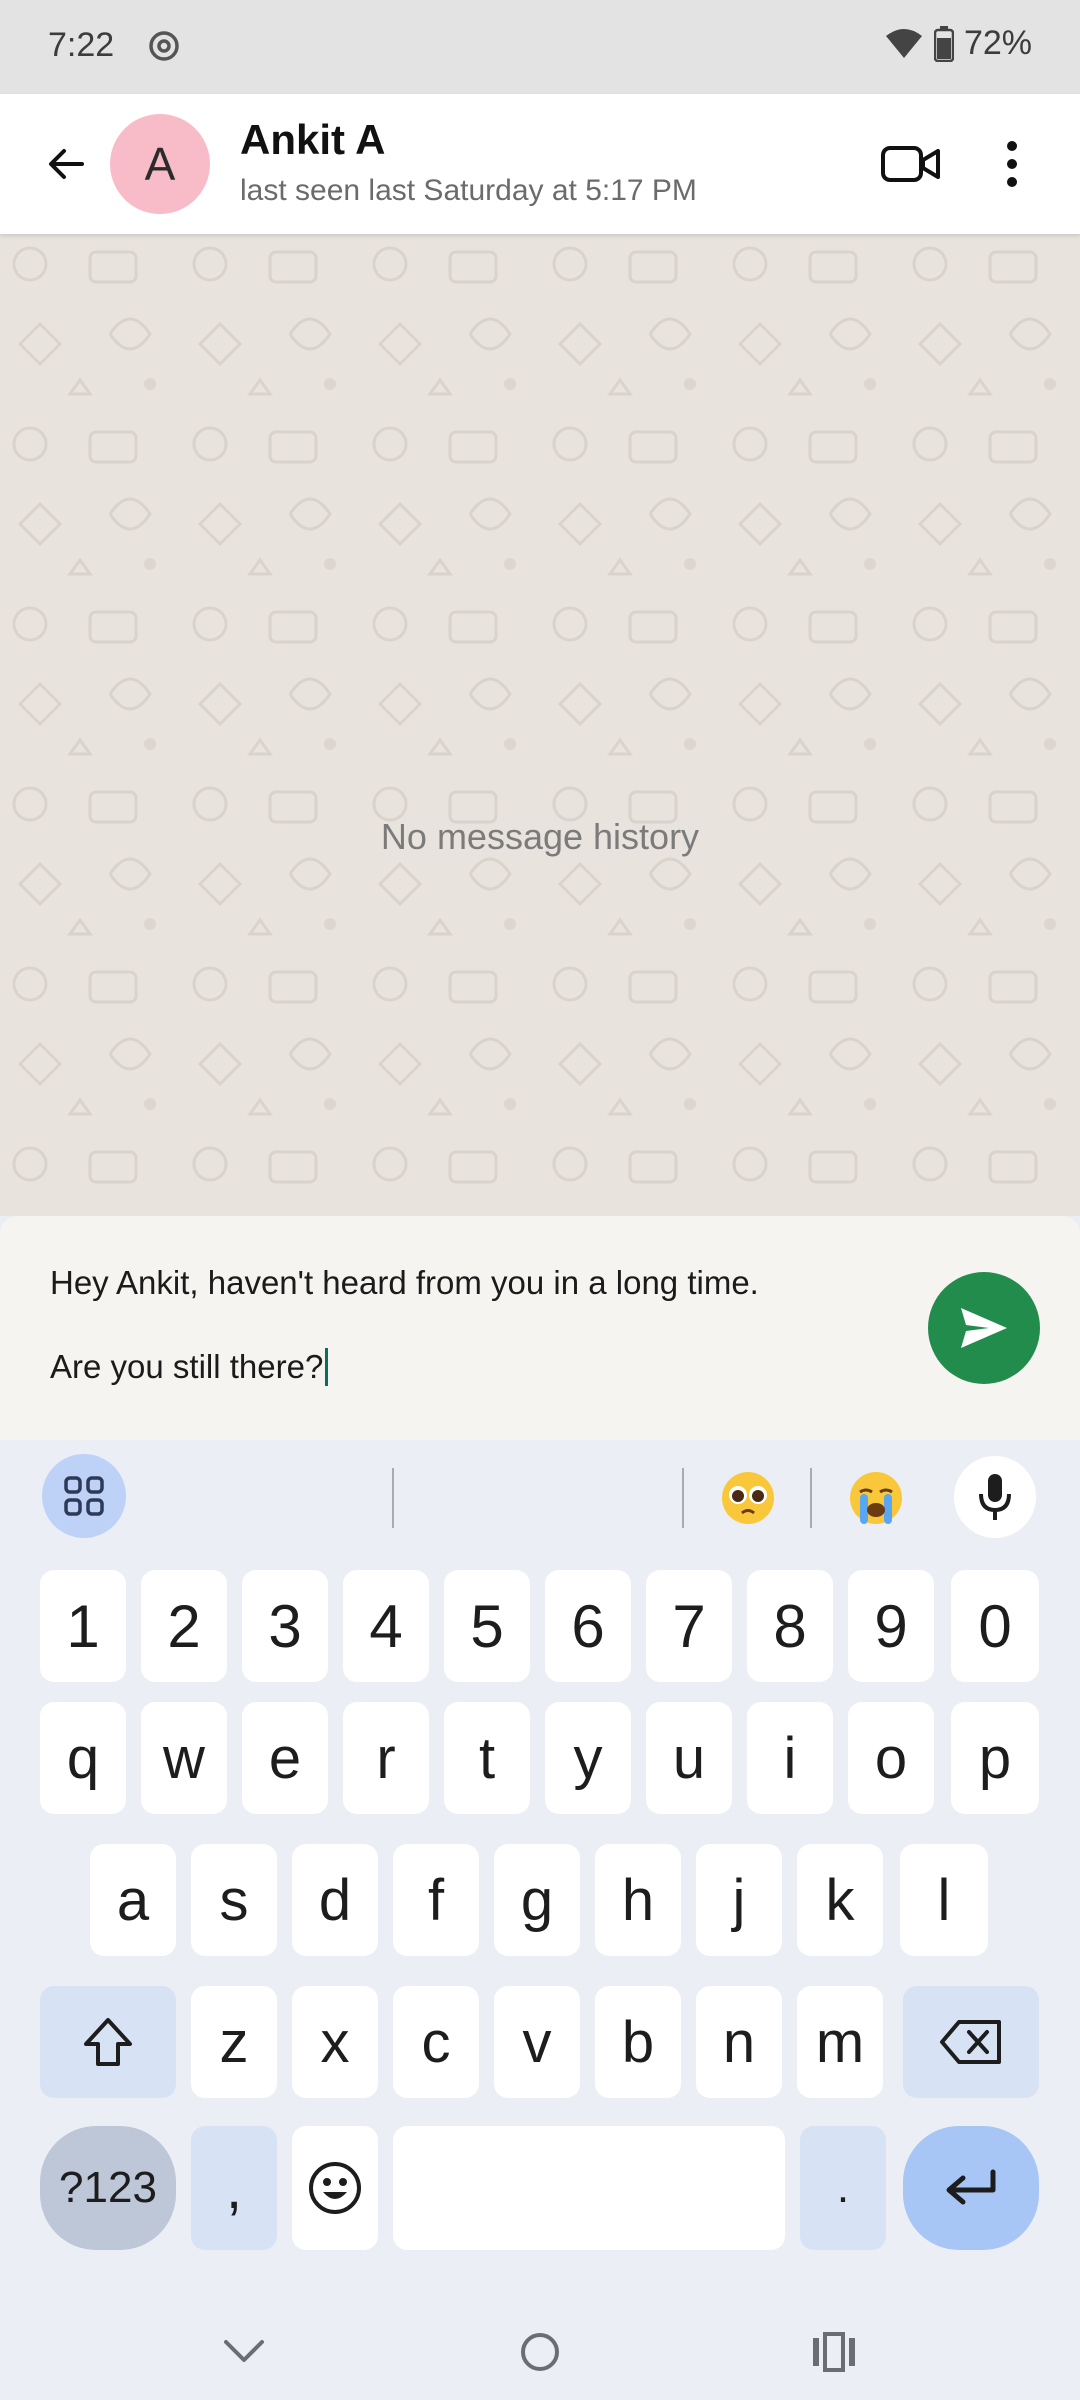 The height and width of the screenshot is (2400, 1080). I want to click on key-7: 7, so click(689, 1626).